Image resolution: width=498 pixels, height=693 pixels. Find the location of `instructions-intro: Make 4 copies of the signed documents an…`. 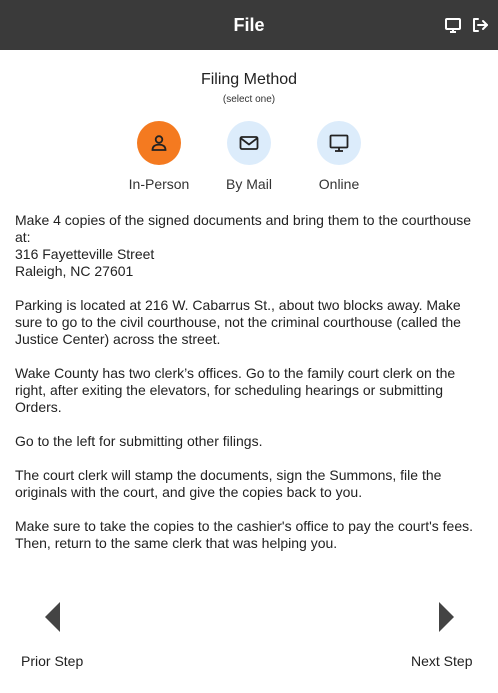

instructions-intro: Make 4 copies of the signed documents an… is located at coordinates (243, 228).